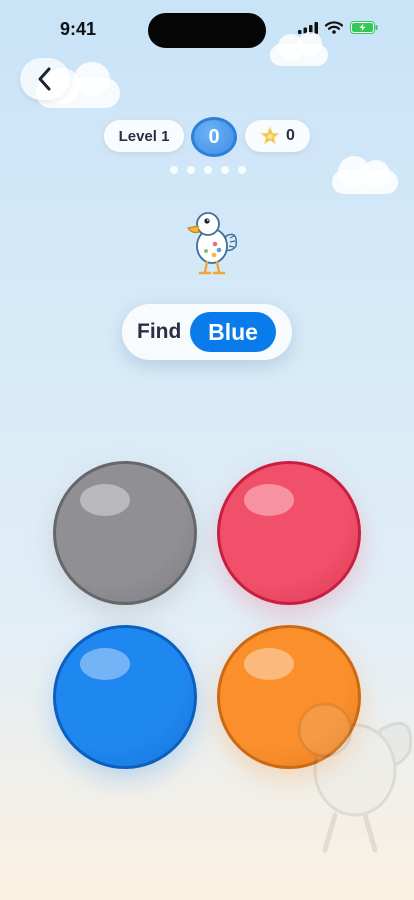 Image resolution: width=414 pixels, height=900 pixels. Describe the element at coordinates (355, 777) in the screenshot. I see `background-mascot-watermark` at that location.